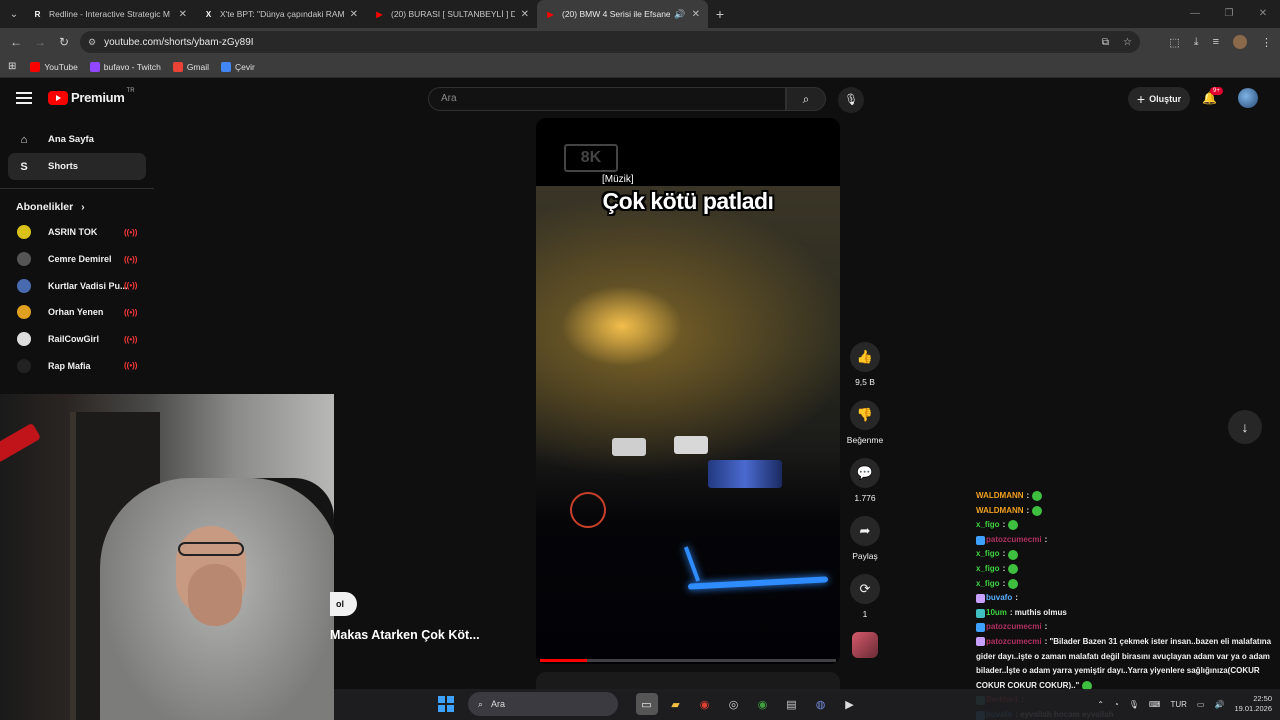  What do you see at coordinates (745, 474) in the screenshot?
I see `video-dashboard-screen` at bounding box center [745, 474].